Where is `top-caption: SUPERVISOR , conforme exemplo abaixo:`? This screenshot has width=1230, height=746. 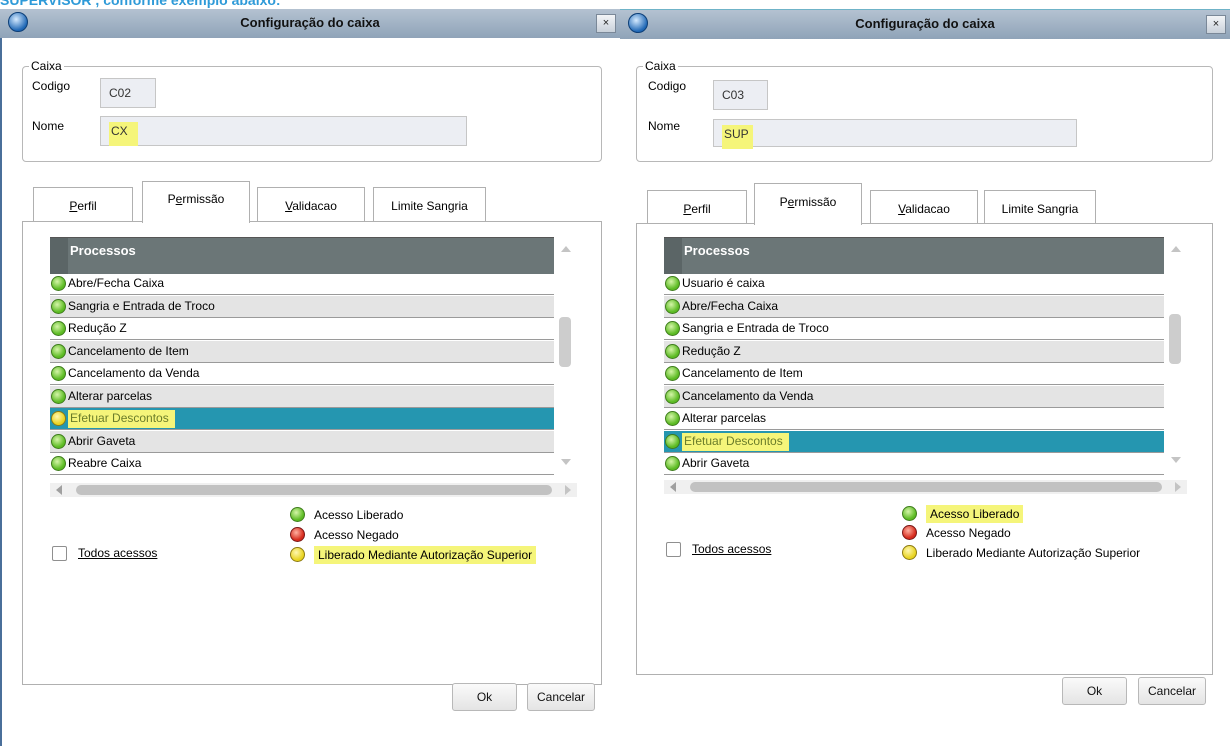 top-caption: SUPERVISOR , conforme exemplo abaixo: is located at coordinates (140, 4).